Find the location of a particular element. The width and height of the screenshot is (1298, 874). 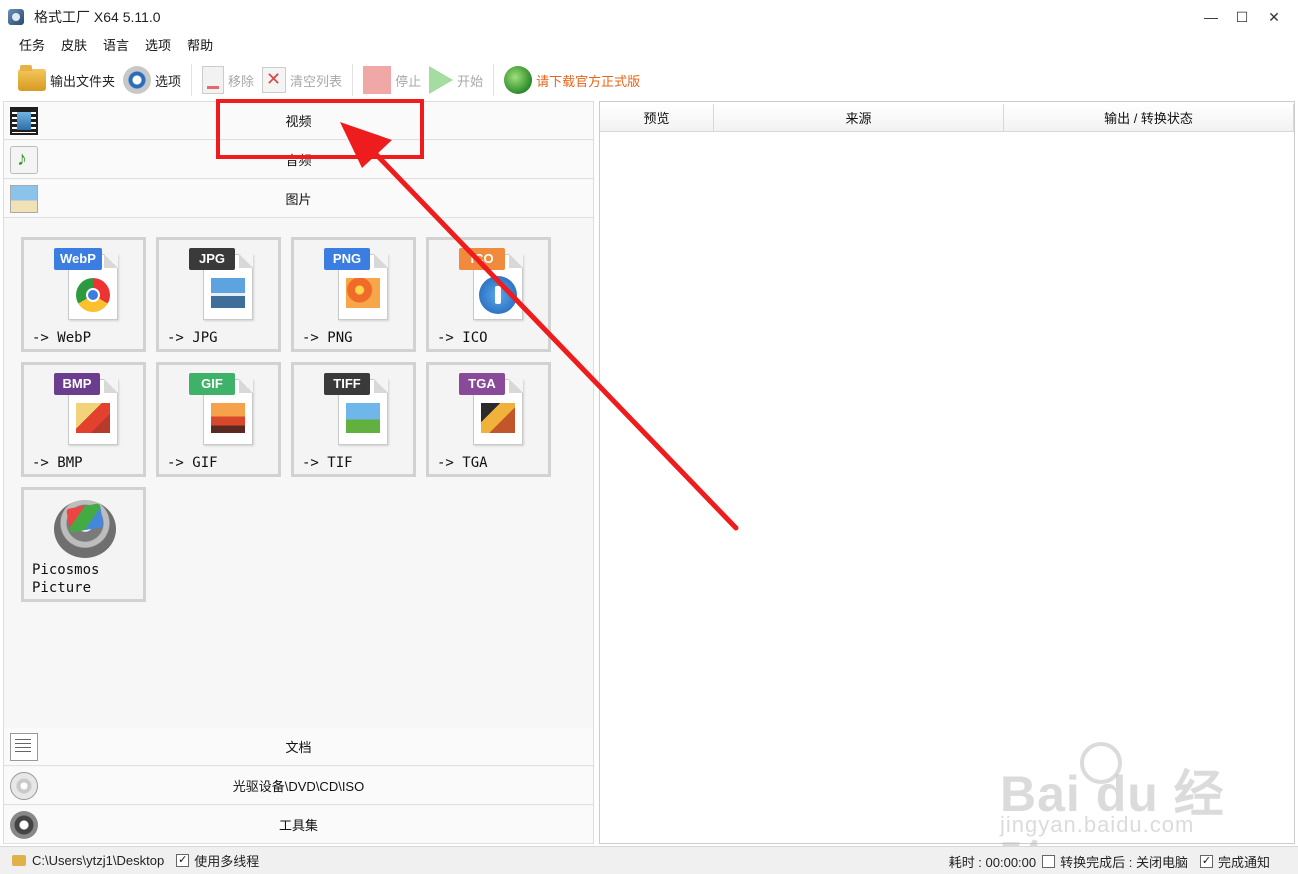

clear-list-label: 清空列表 is located at coordinates (316, 81).